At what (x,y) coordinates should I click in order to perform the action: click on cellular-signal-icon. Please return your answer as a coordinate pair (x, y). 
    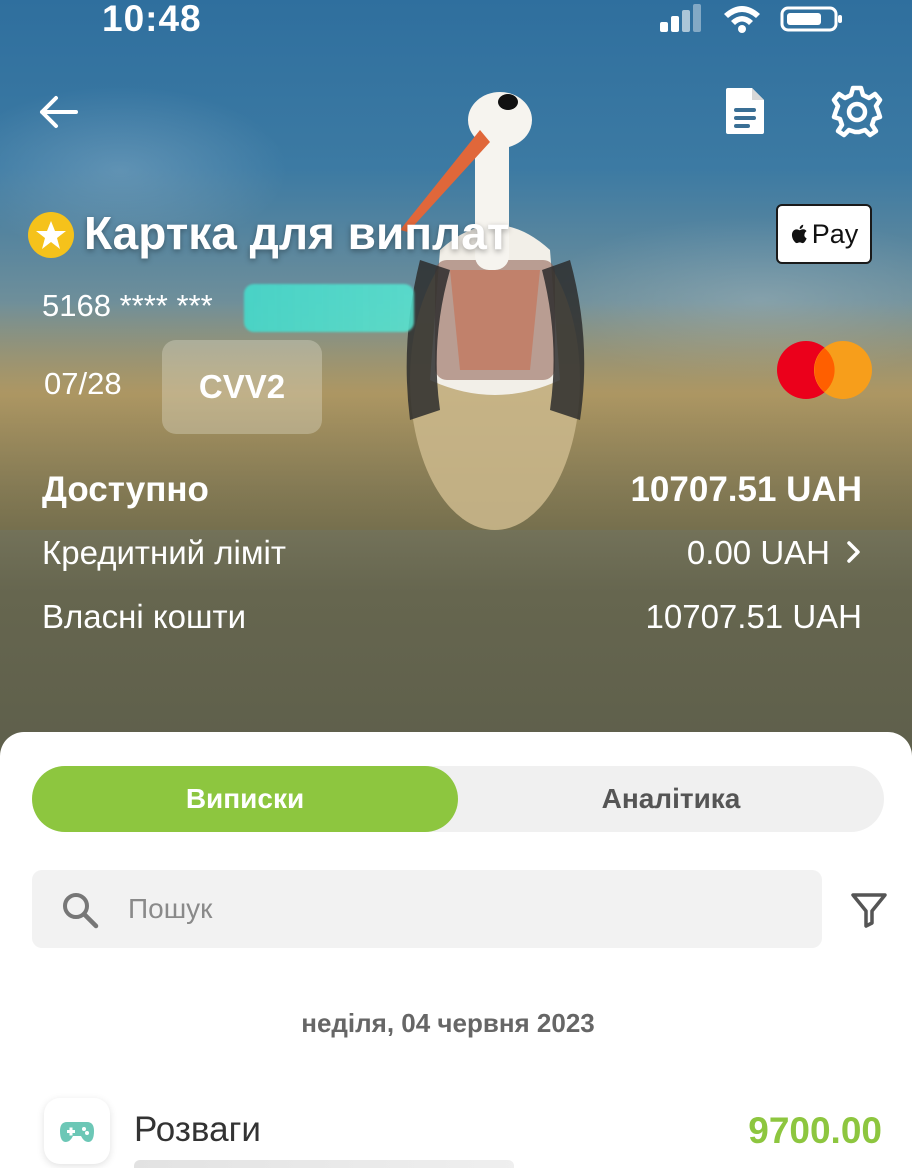
    Looking at the image, I should click on (680, 18).